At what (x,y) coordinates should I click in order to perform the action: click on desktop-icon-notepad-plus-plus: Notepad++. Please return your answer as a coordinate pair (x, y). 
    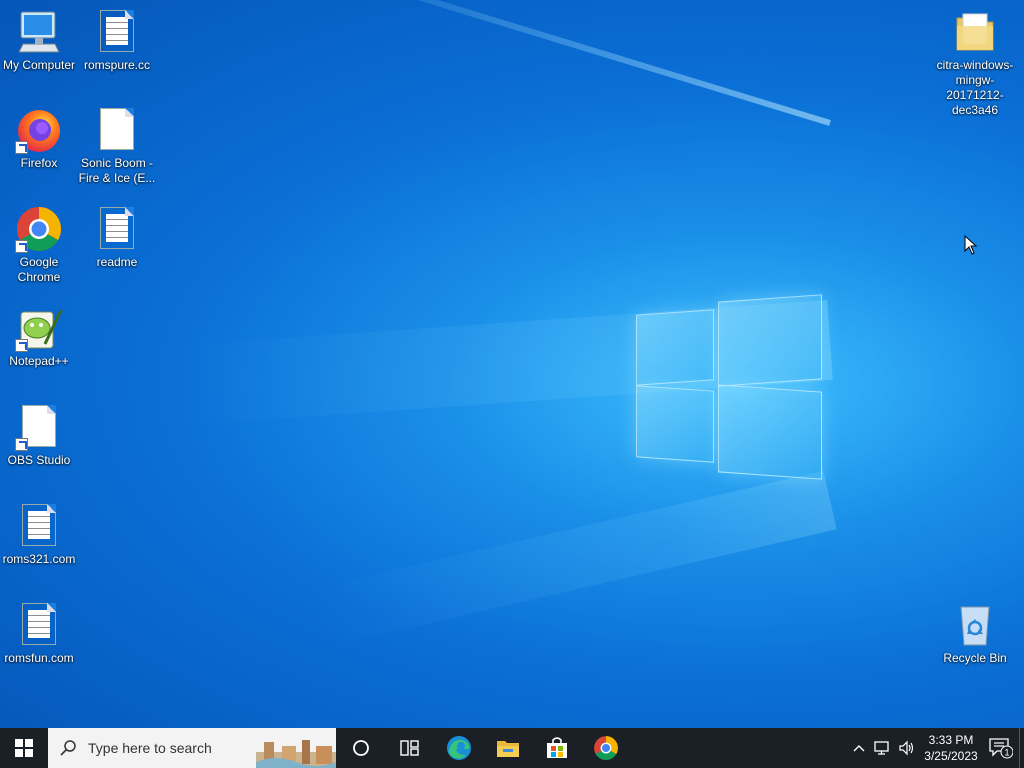
    Looking at the image, I should click on (39, 336).